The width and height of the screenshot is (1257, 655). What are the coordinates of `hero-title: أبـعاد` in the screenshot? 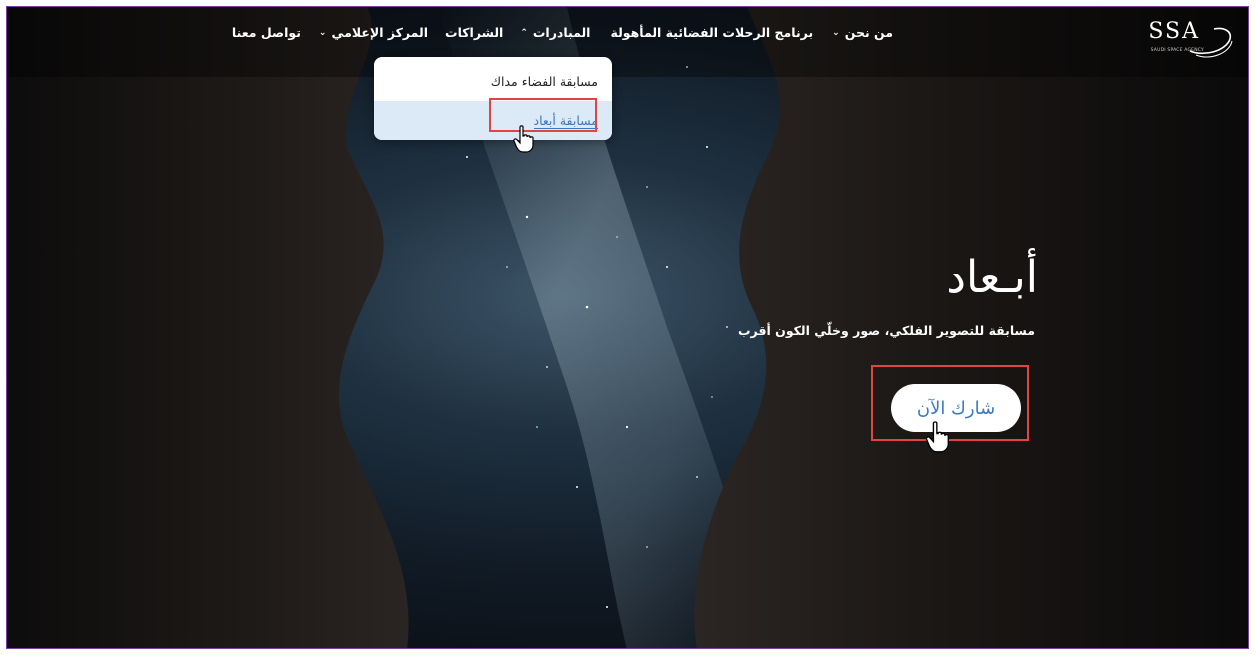 It's located at (992, 277).